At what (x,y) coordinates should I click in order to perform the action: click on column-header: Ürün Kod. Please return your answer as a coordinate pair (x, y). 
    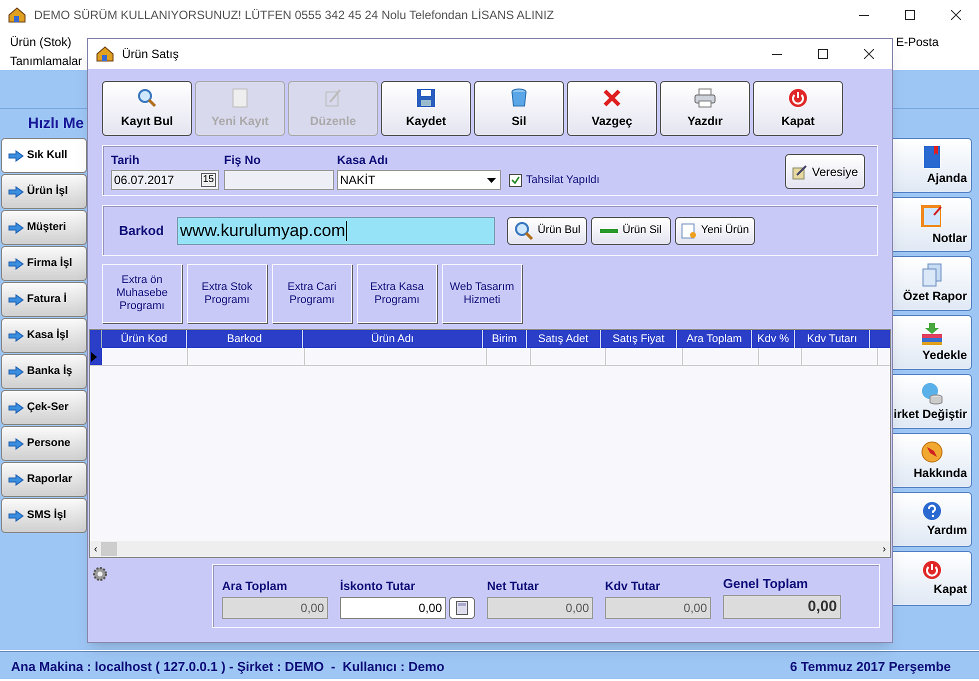
    Looking at the image, I should click on (145, 339).